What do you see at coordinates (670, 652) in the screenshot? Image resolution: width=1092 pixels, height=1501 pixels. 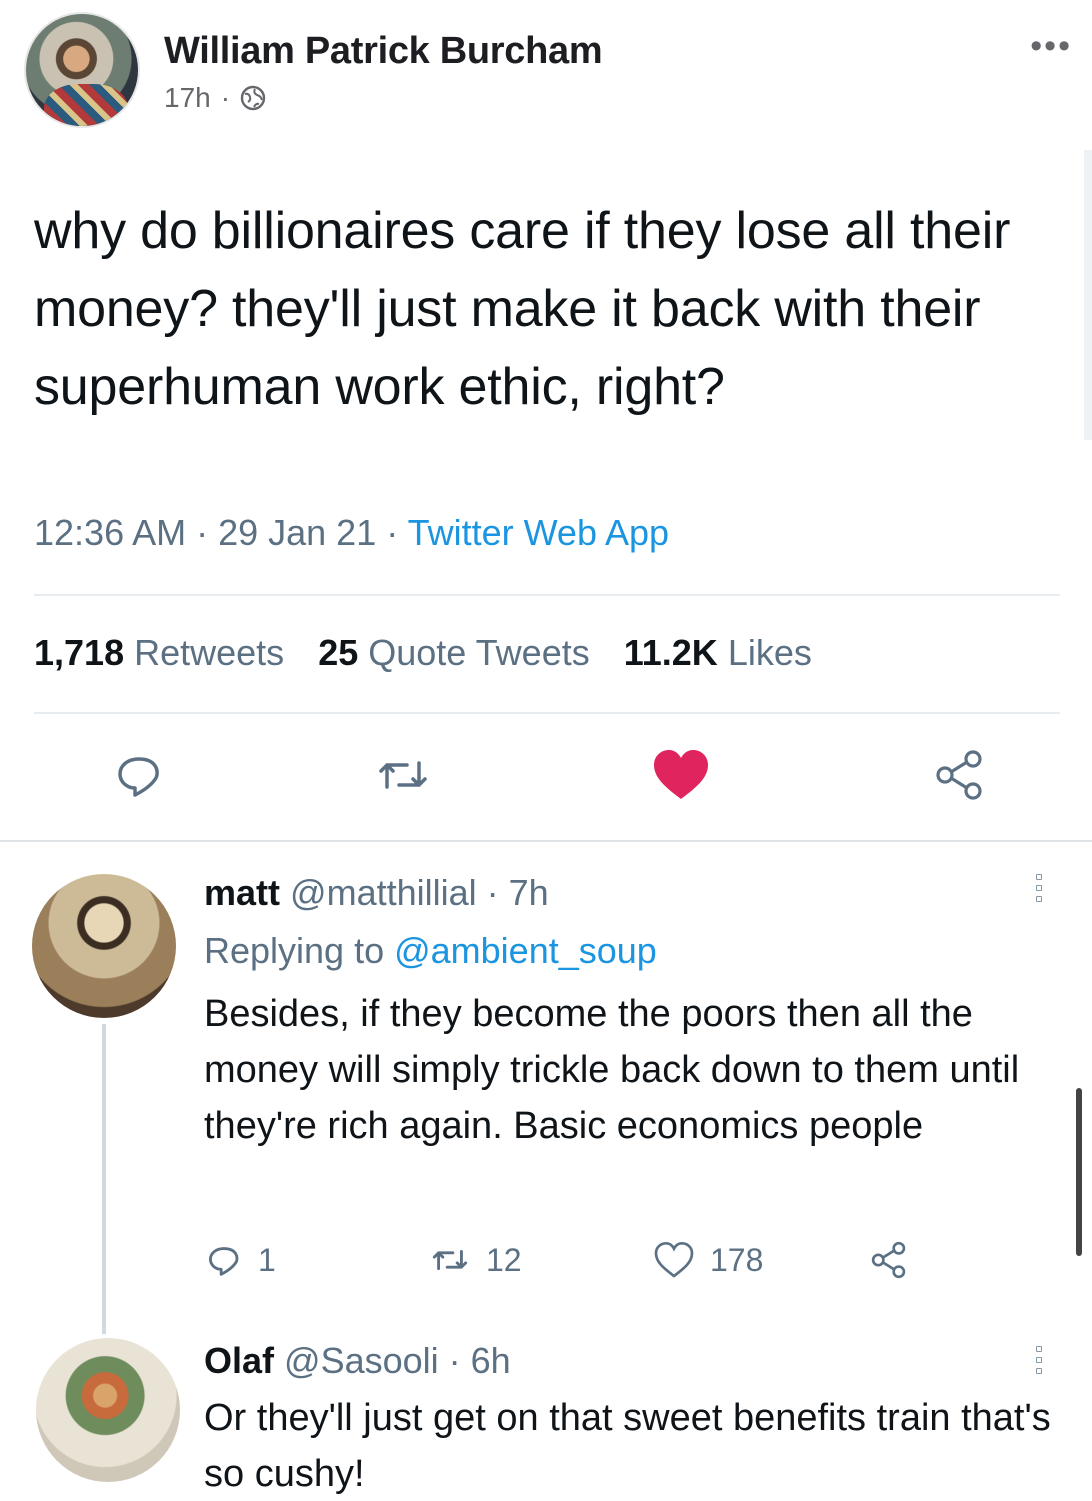 I see `likes-count: 11.2K` at bounding box center [670, 652].